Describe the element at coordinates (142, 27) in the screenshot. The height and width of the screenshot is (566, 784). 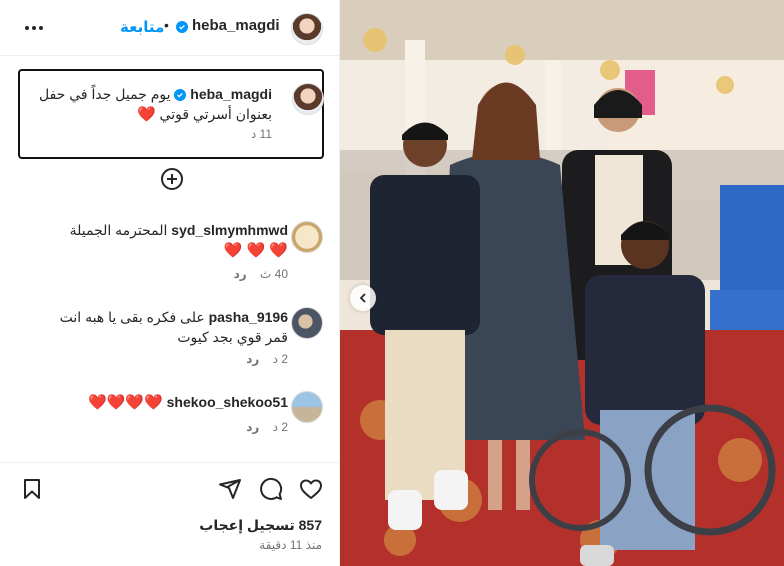
I see `follow-button: متابعة` at that location.